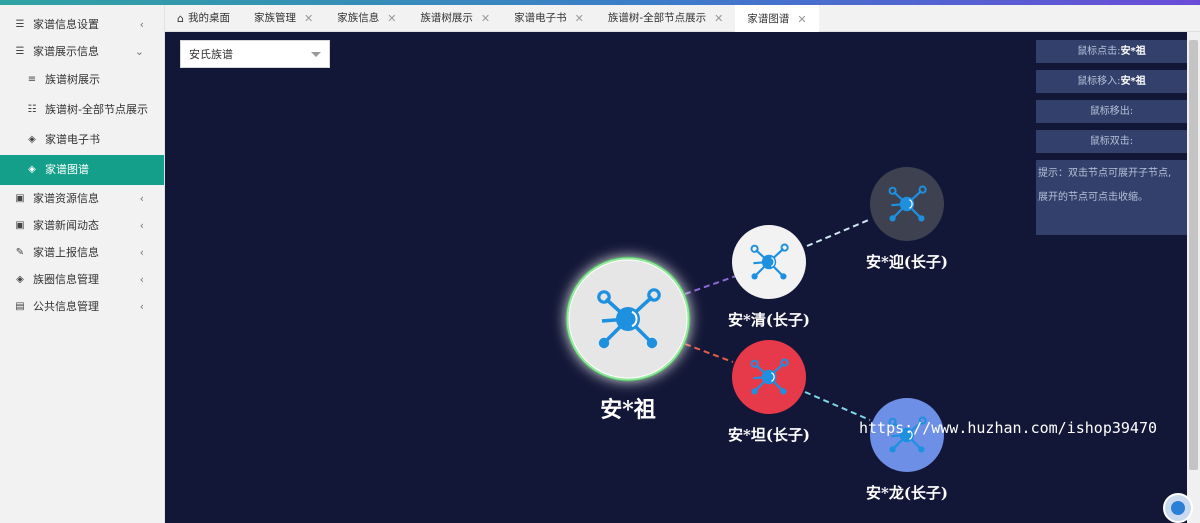 Image resolution: width=1200 pixels, height=523 pixels. Describe the element at coordinates (709, 353) in the screenshot. I see `edge-root-tan` at that location.